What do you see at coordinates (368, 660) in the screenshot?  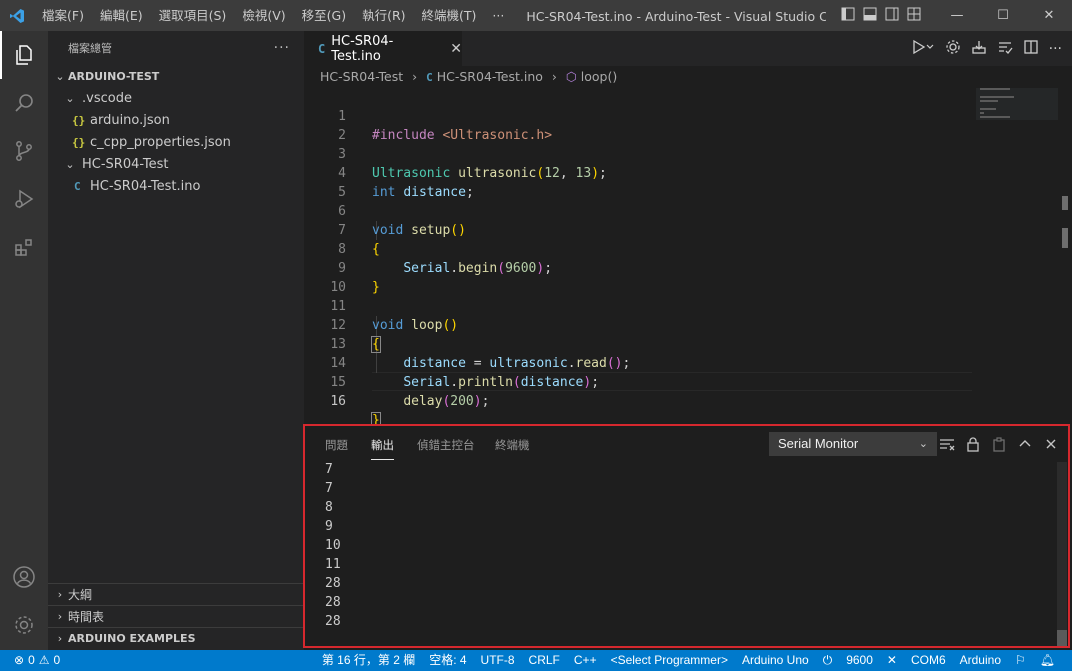 I see `cursor-position: 第 16 行，第 2 欄` at bounding box center [368, 660].